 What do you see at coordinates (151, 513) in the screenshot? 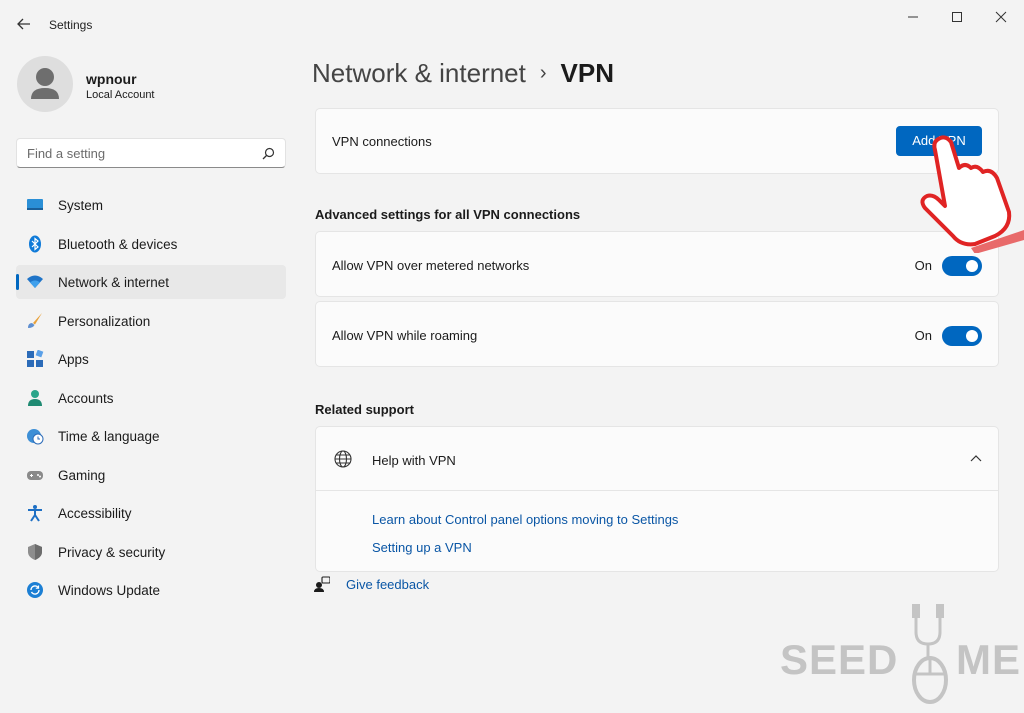
I see `sidebar-item-accessibility: Accessibility` at bounding box center [151, 513].